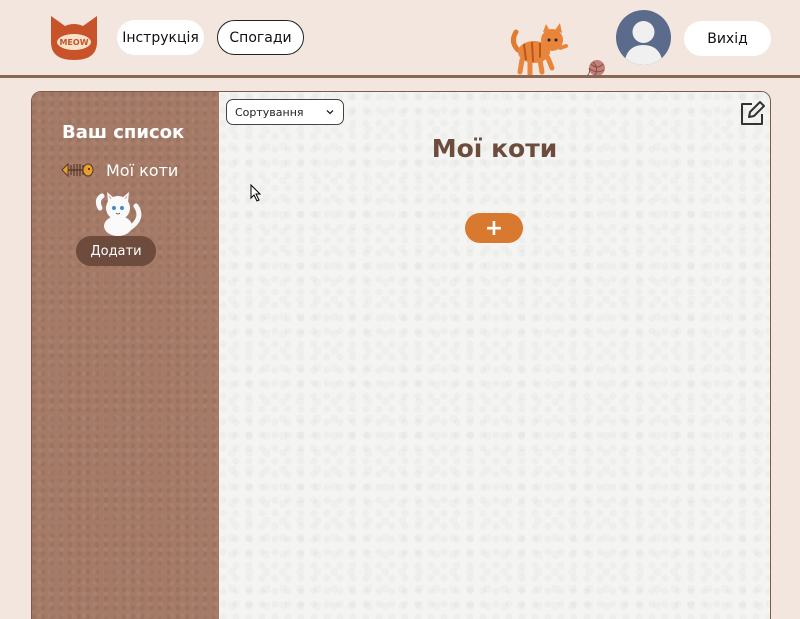 The height and width of the screenshot is (619, 800). Describe the element at coordinates (330, 112) in the screenshot. I see `chevron-down-icon` at that location.